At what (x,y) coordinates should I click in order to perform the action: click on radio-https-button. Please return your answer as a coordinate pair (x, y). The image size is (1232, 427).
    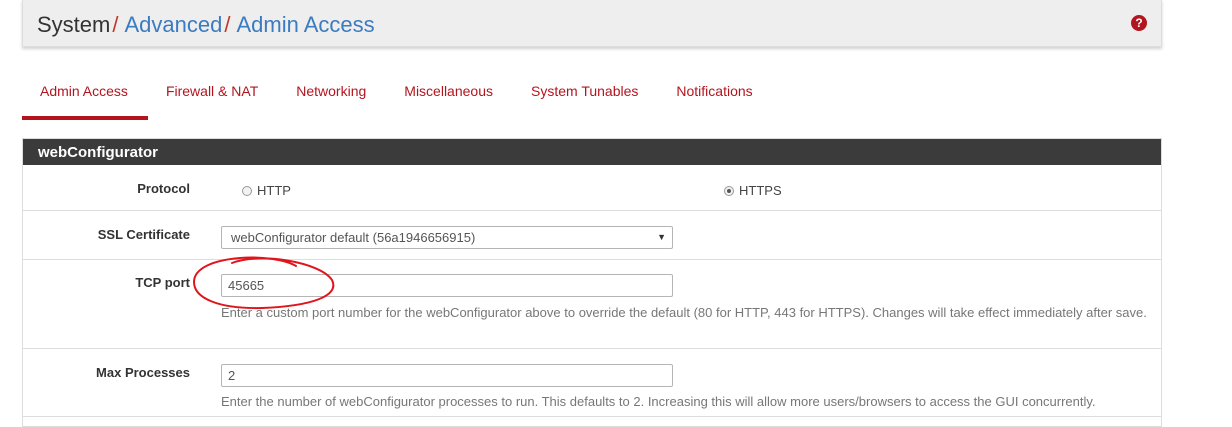
    Looking at the image, I should click on (729, 190).